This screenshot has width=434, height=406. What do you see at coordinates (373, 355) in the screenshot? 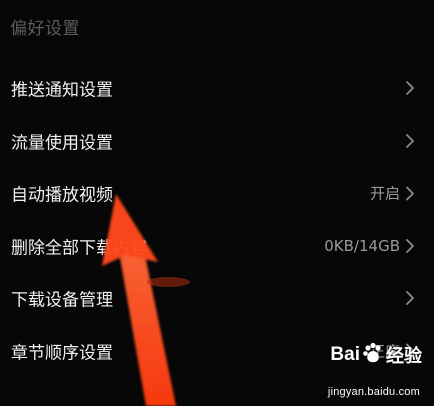
I see `baidu-paw-icon` at bounding box center [373, 355].